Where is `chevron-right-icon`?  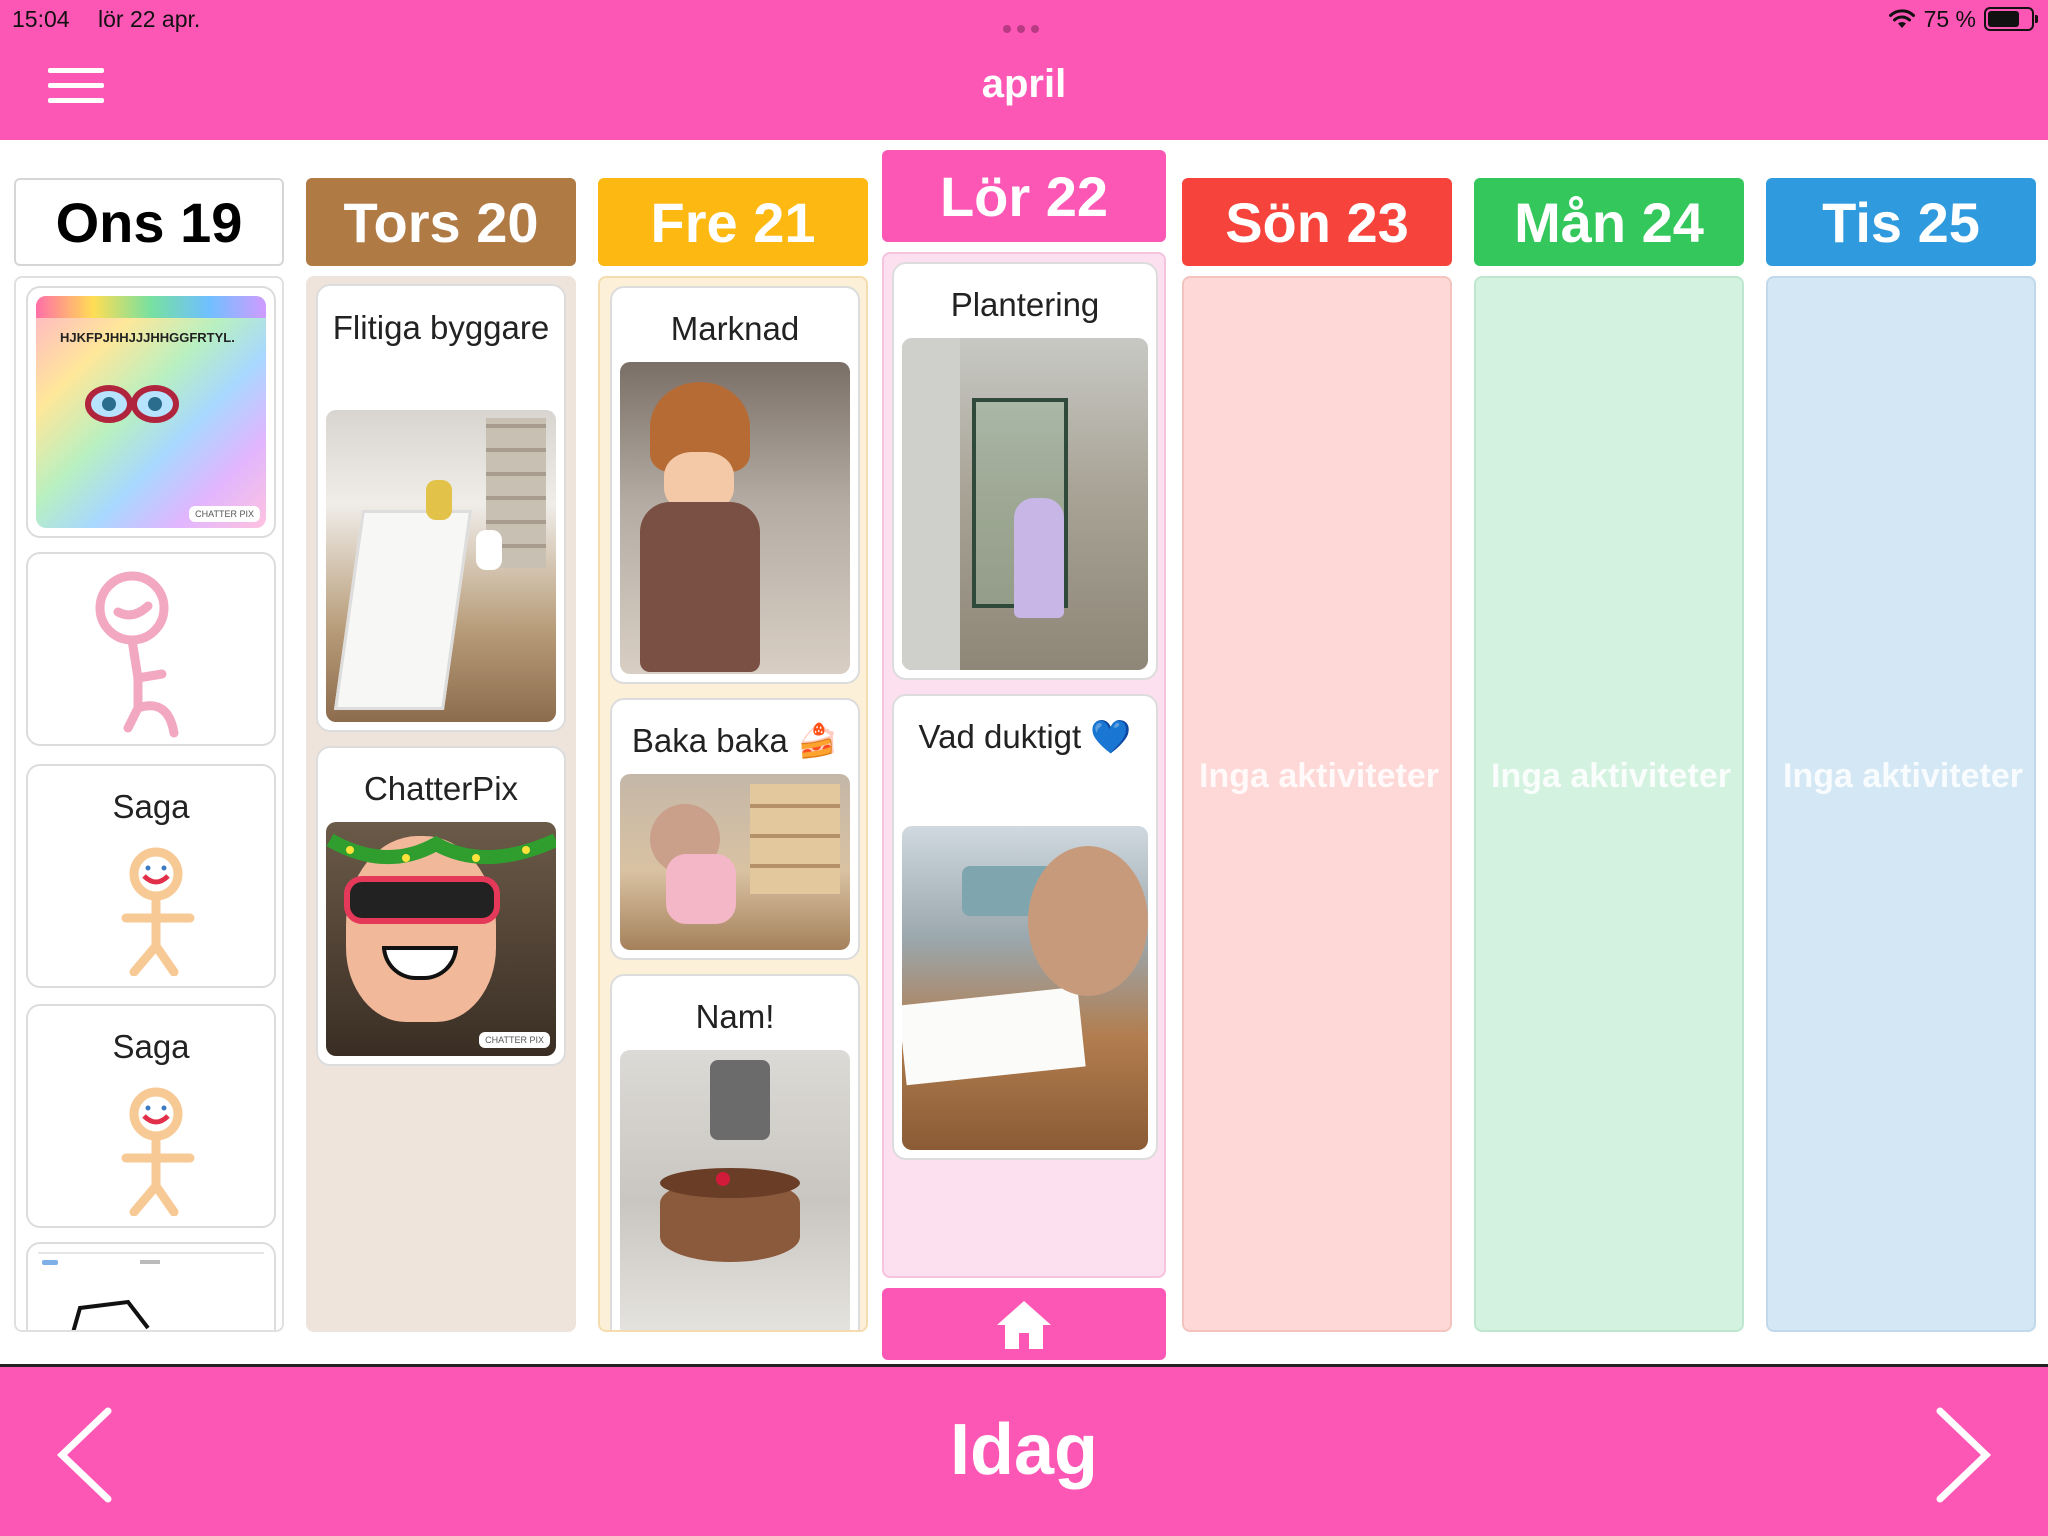
chevron-right-icon is located at coordinates (1964, 1455).